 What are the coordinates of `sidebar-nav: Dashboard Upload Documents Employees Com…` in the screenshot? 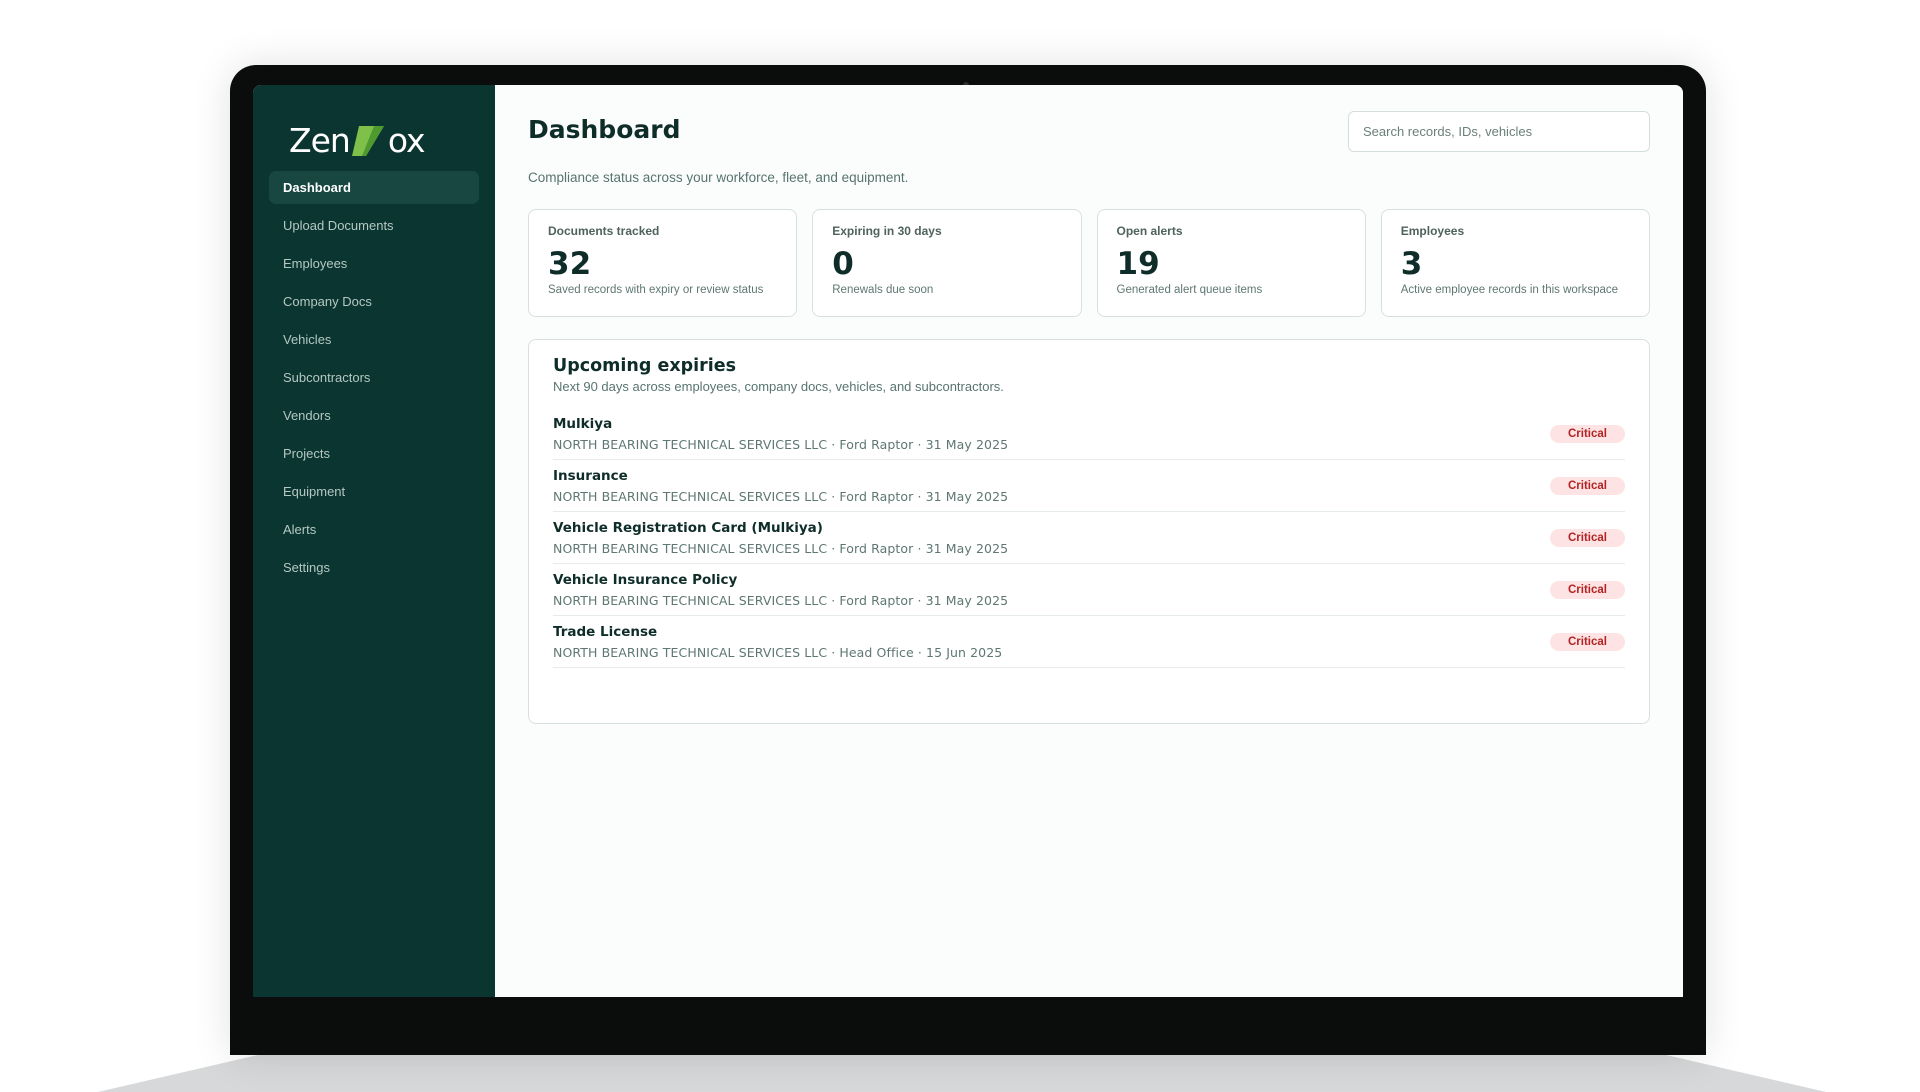 It's located at (374, 377).